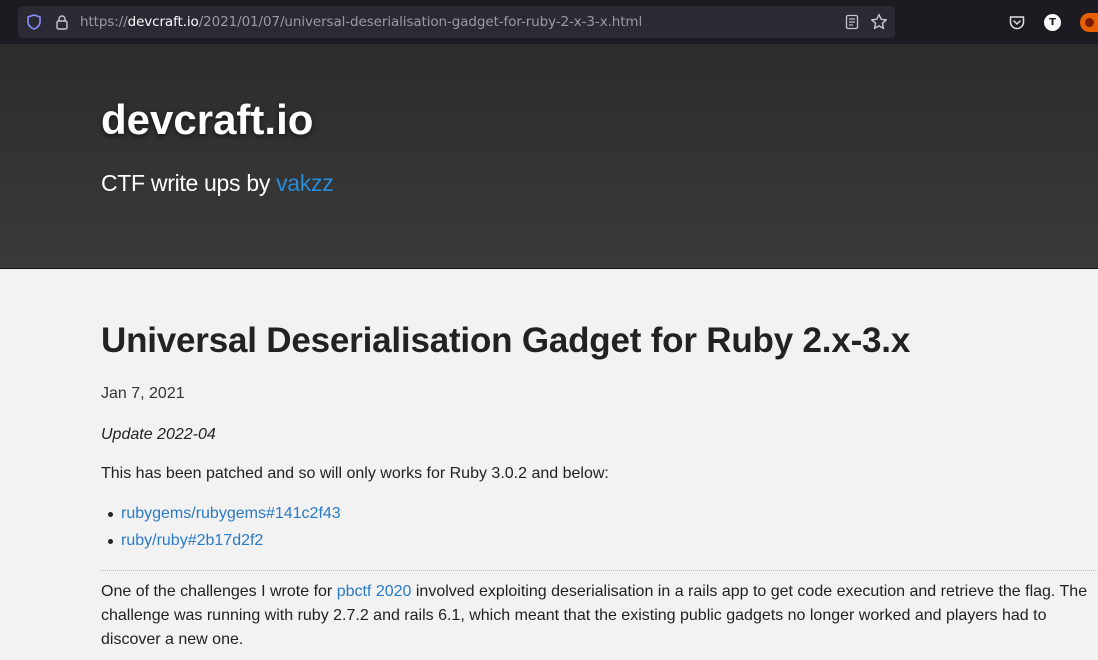 This screenshot has width=1098, height=660. I want to click on intro-text-before: One of the challenges I wrote for, so click(219, 591).